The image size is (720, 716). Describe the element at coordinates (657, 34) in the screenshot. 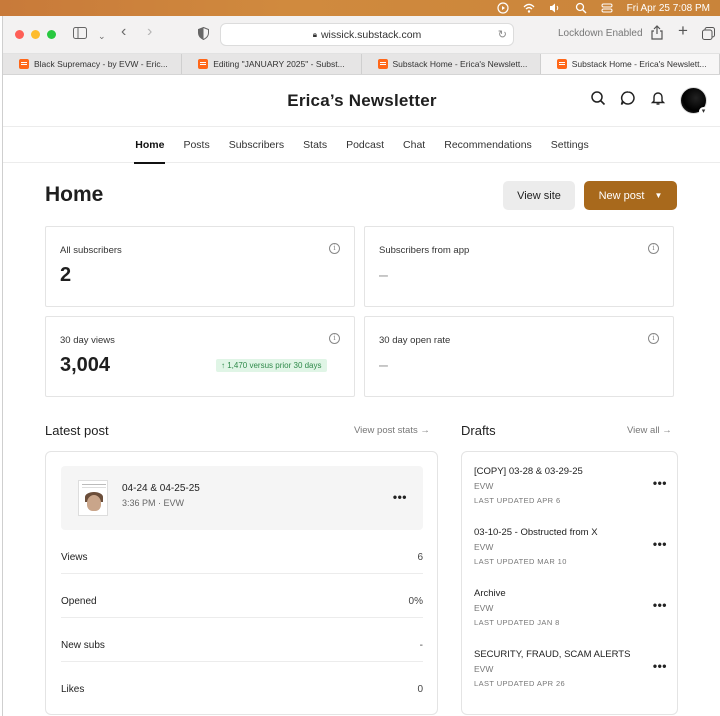

I see `share-icon` at that location.